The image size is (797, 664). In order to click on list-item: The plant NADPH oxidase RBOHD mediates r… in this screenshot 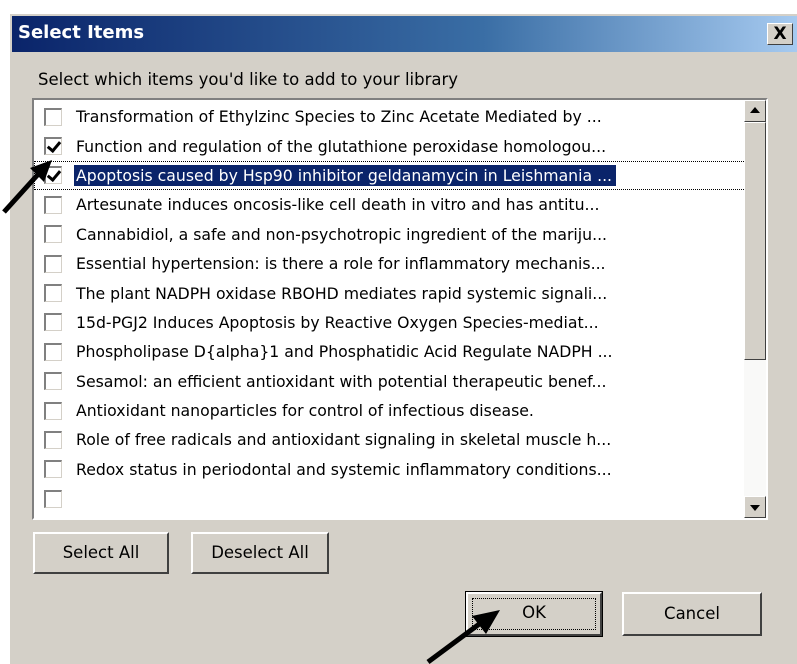, I will do `click(390, 292)`.